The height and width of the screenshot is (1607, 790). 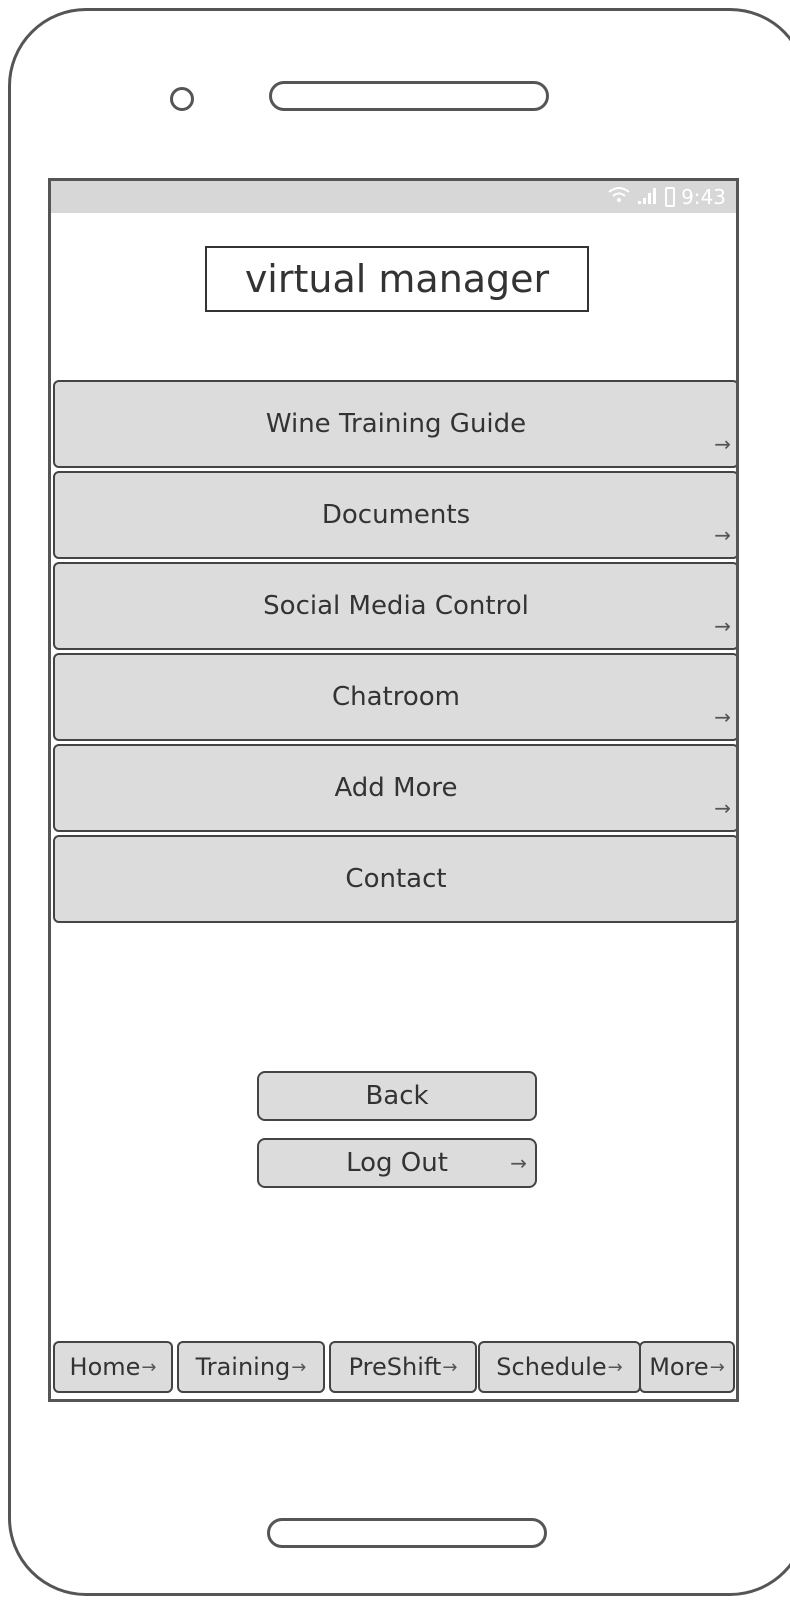 What do you see at coordinates (648, 197) in the screenshot?
I see `signal-icon` at bounding box center [648, 197].